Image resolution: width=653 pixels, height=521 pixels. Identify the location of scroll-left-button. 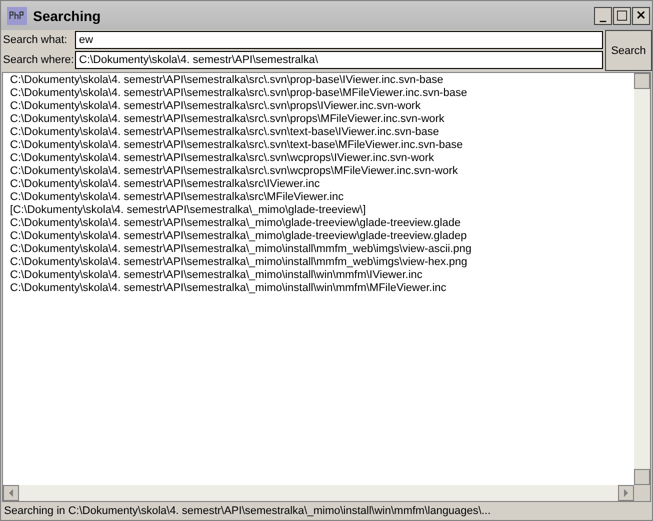
(11, 493).